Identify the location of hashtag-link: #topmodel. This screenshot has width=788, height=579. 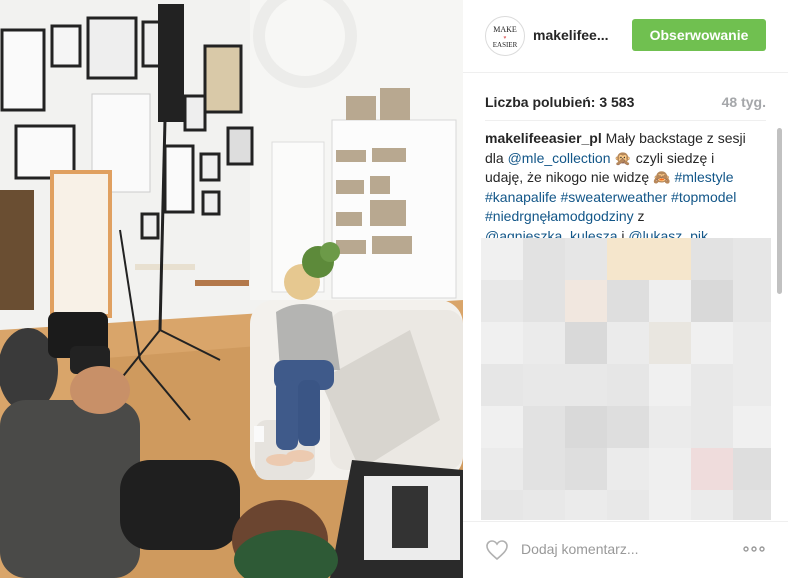
(703, 197).